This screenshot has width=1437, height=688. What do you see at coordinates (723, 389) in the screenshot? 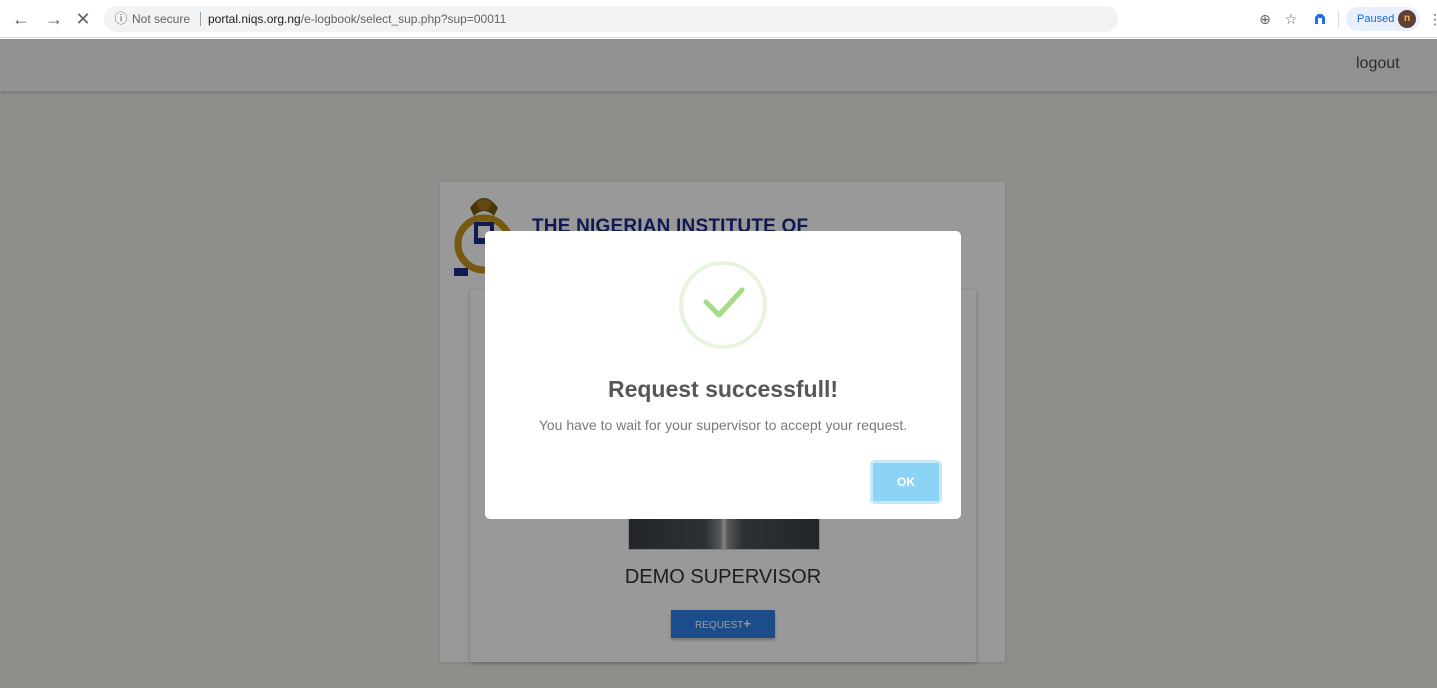
I see `dialog-title: Request successfull!` at bounding box center [723, 389].